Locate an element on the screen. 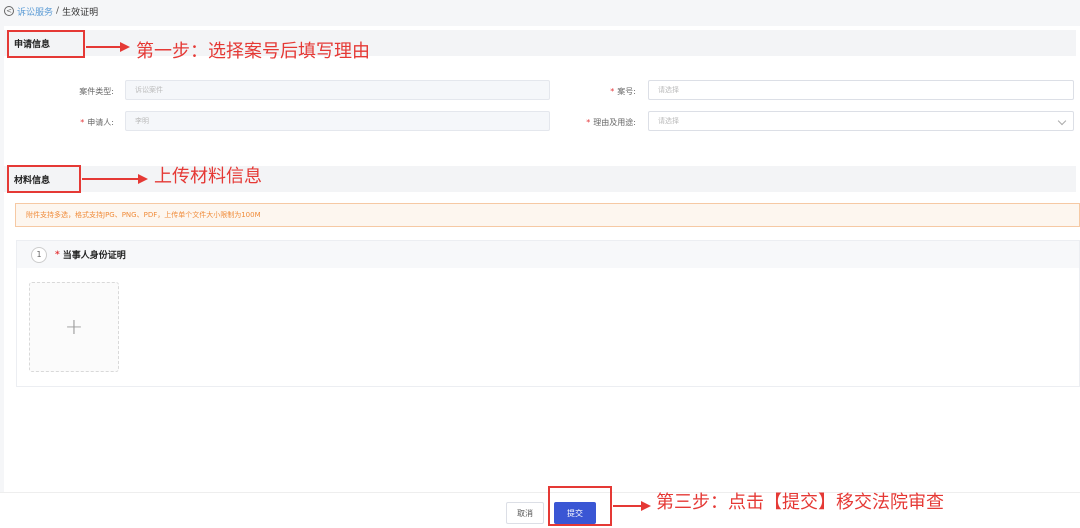 The height and width of the screenshot is (528, 1080). annotation-step3: 第三步：点击【提交】移交法院审查 is located at coordinates (800, 502).